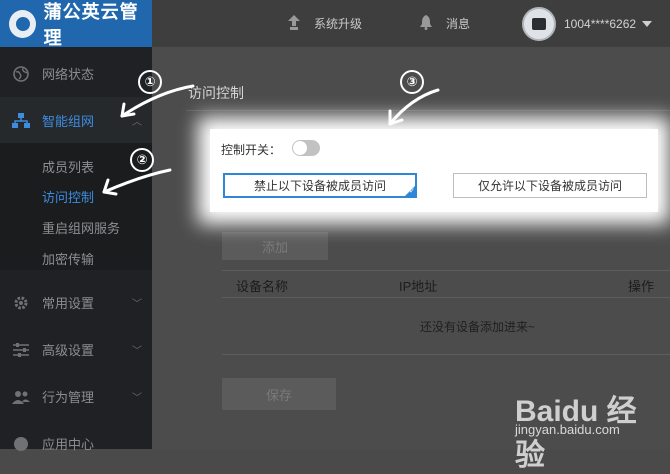 The image size is (670, 474). What do you see at coordinates (478, 327) in the screenshot?
I see `empty-state-text: 还没有设备添加进来~` at bounding box center [478, 327].